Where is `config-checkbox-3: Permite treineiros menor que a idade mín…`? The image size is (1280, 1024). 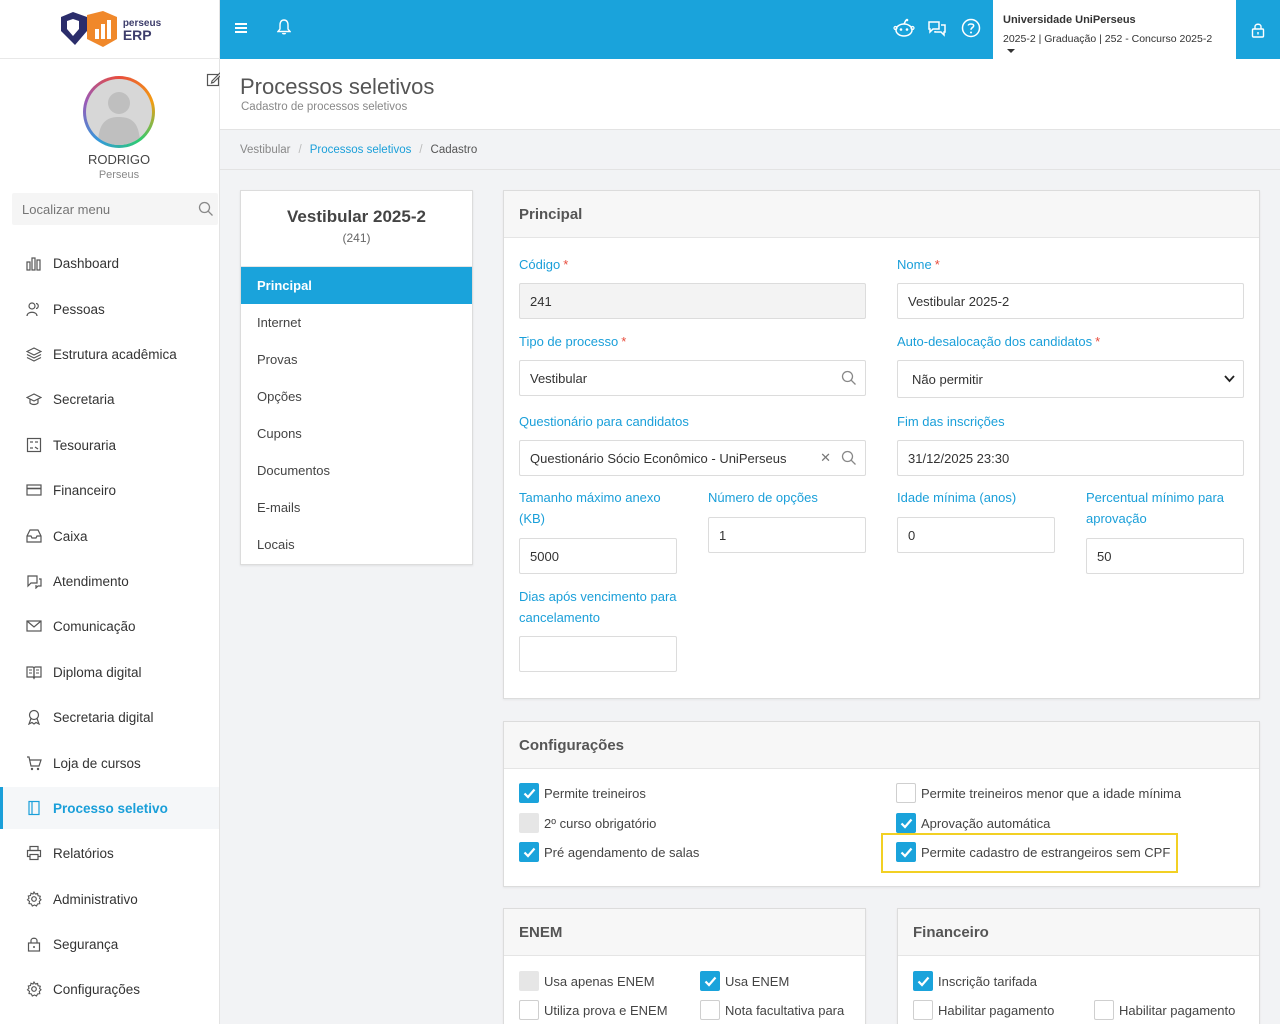 config-checkbox-3: Permite treineiros menor que a idade mín… is located at coordinates (1038, 793).